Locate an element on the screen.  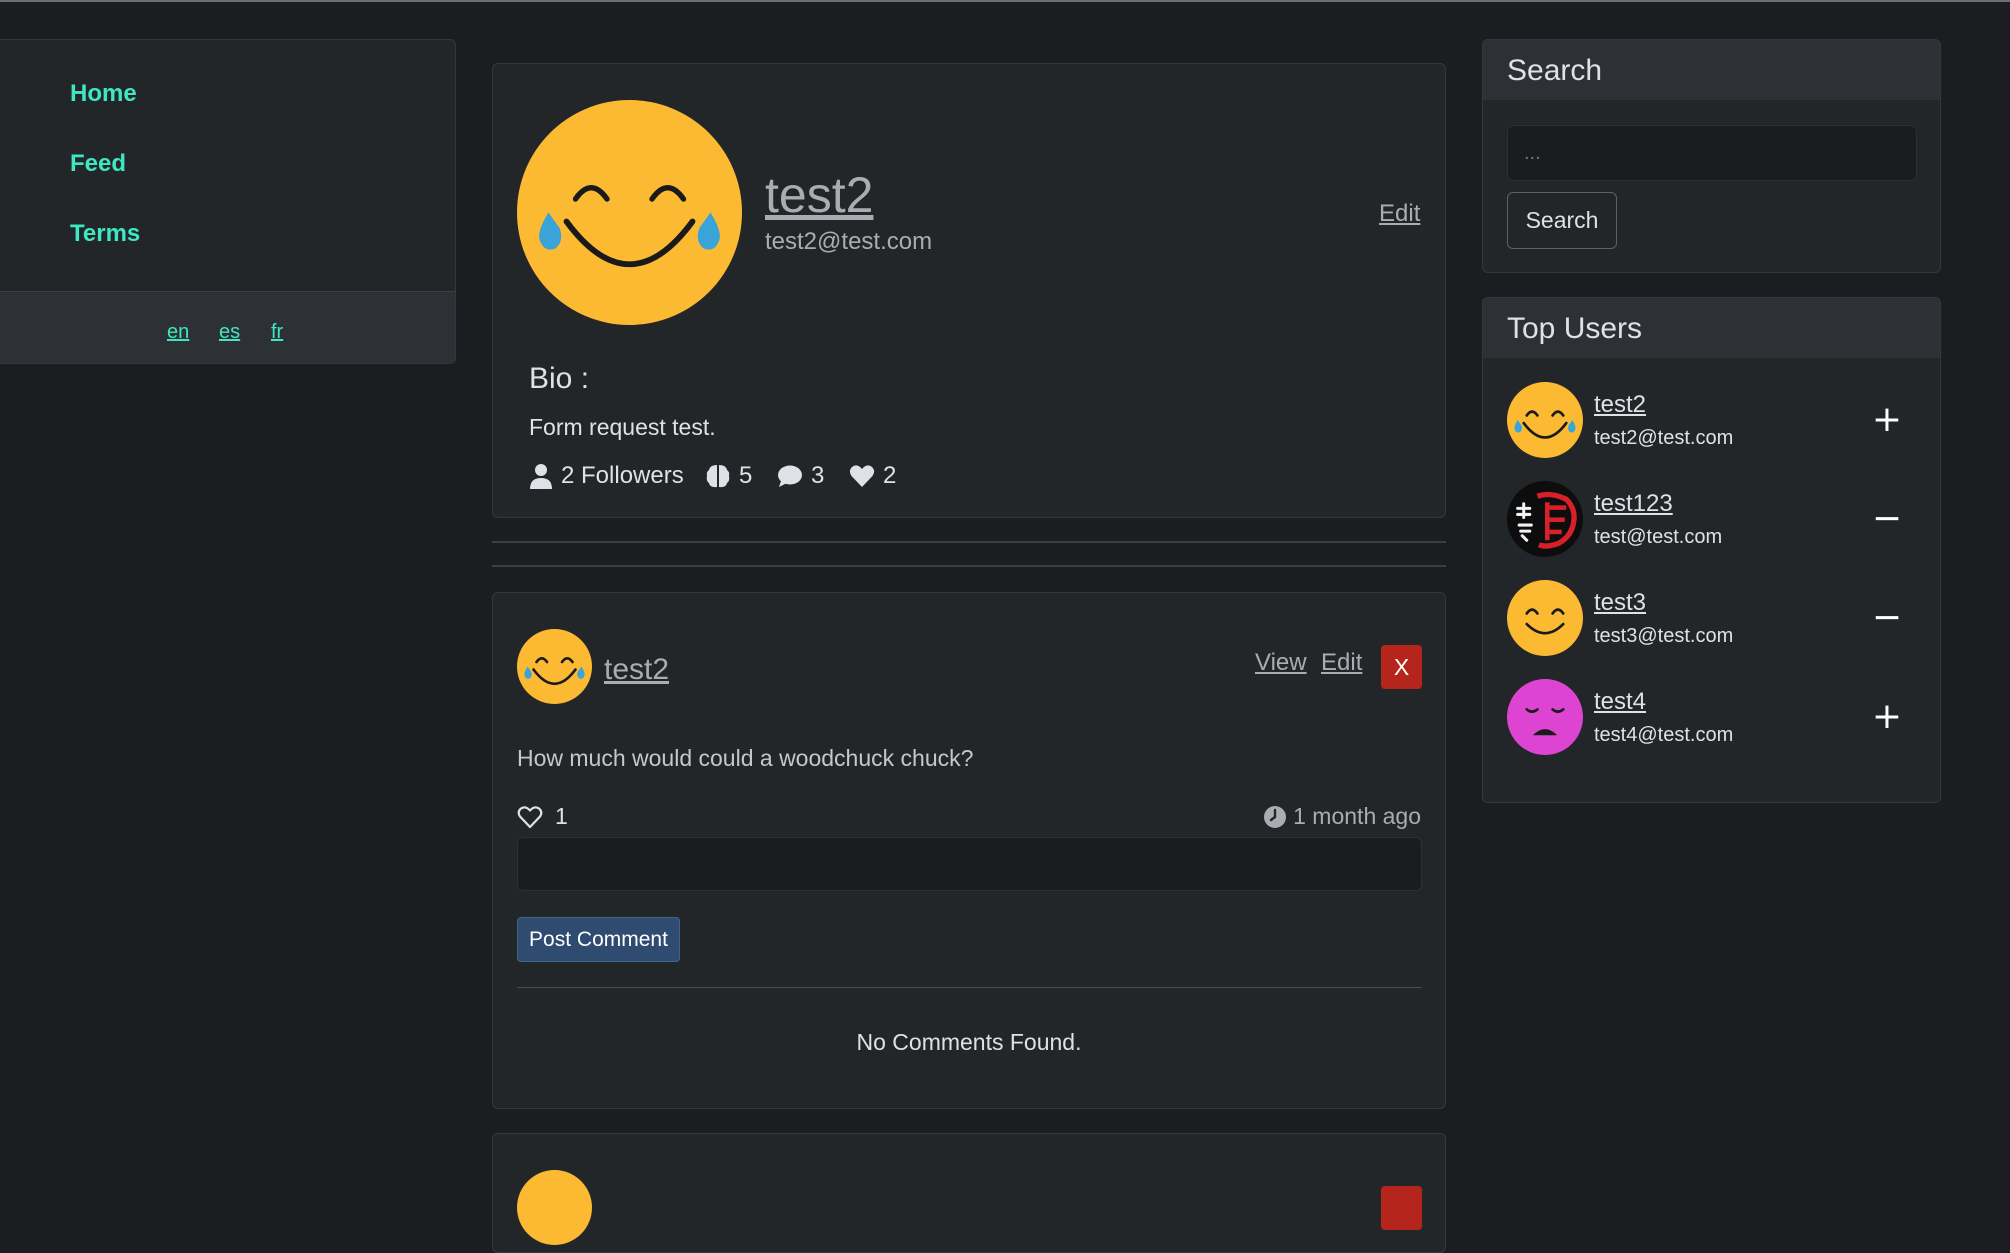
comments-stat: 3 is located at coordinates (800, 476).